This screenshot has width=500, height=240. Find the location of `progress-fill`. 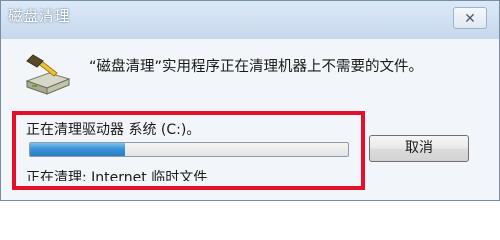

progress-fill is located at coordinates (78, 149).